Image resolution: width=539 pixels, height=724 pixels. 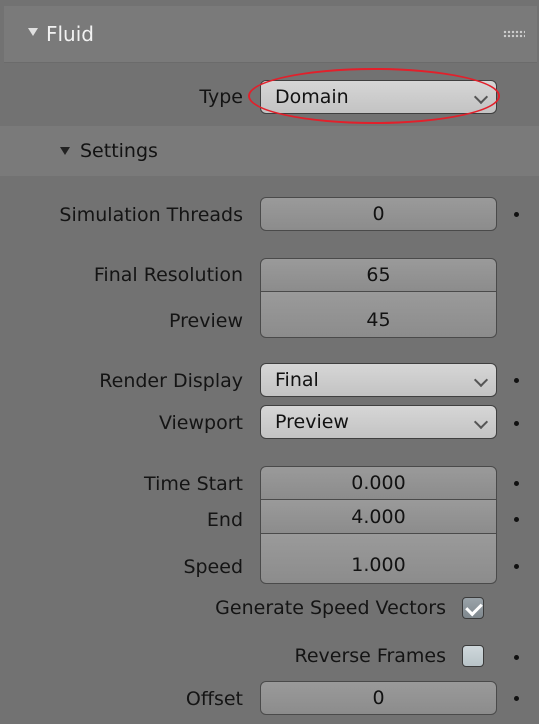 I want to click on time-start-field: 0.000, so click(x=378, y=483).